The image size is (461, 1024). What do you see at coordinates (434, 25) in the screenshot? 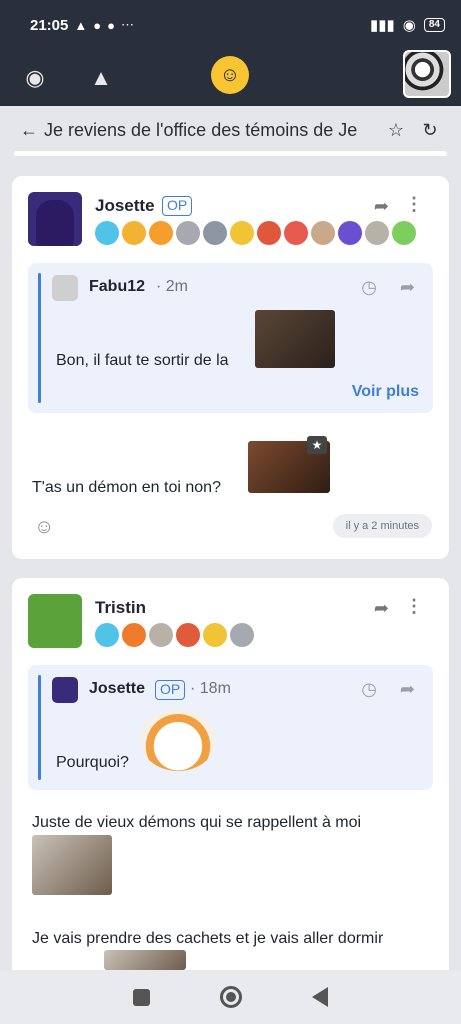
I see `battery-indicator: 84` at bounding box center [434, 25].